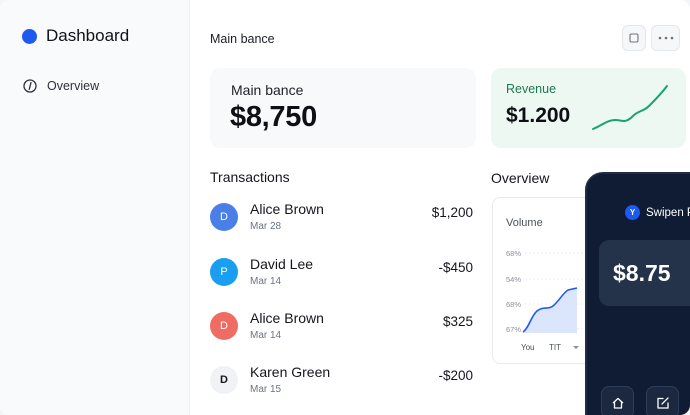 This screenshot has width=690, height=415. I want to click on info-icon, so click(30, 86).